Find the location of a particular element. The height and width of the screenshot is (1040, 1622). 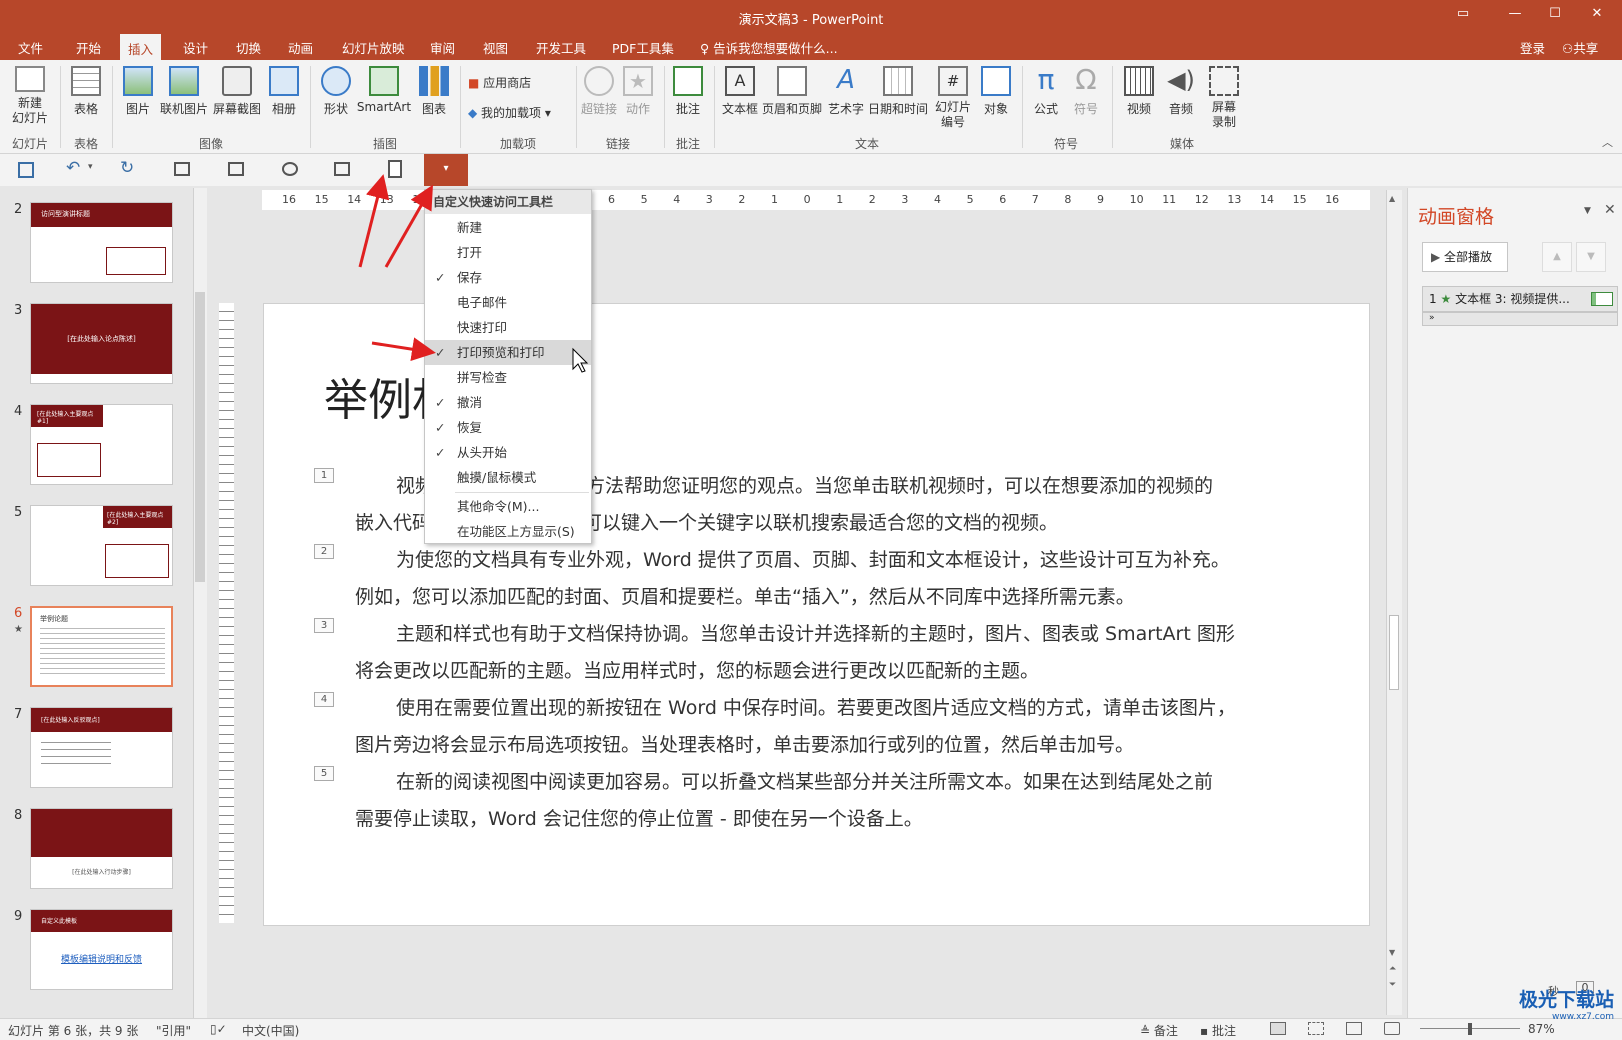

watermark-name: 极光下载站 is located at coordinates (1566, 1000).